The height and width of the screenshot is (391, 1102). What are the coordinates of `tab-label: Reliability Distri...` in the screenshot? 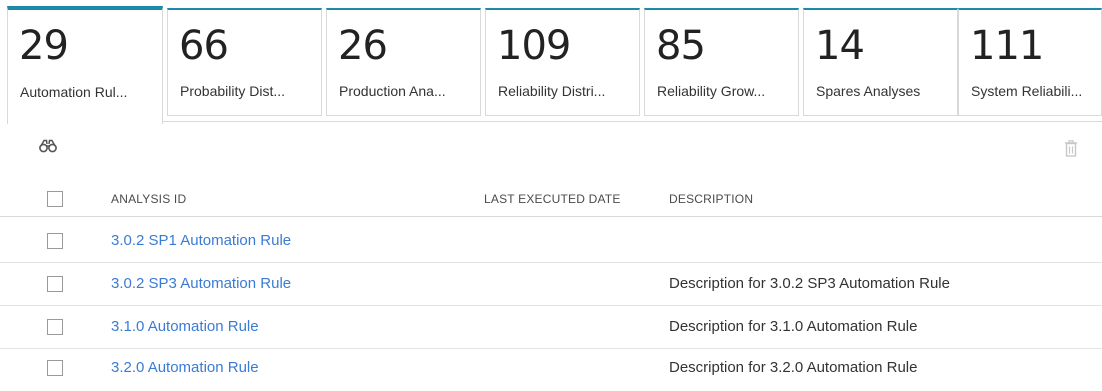 It's located at (552, 91).